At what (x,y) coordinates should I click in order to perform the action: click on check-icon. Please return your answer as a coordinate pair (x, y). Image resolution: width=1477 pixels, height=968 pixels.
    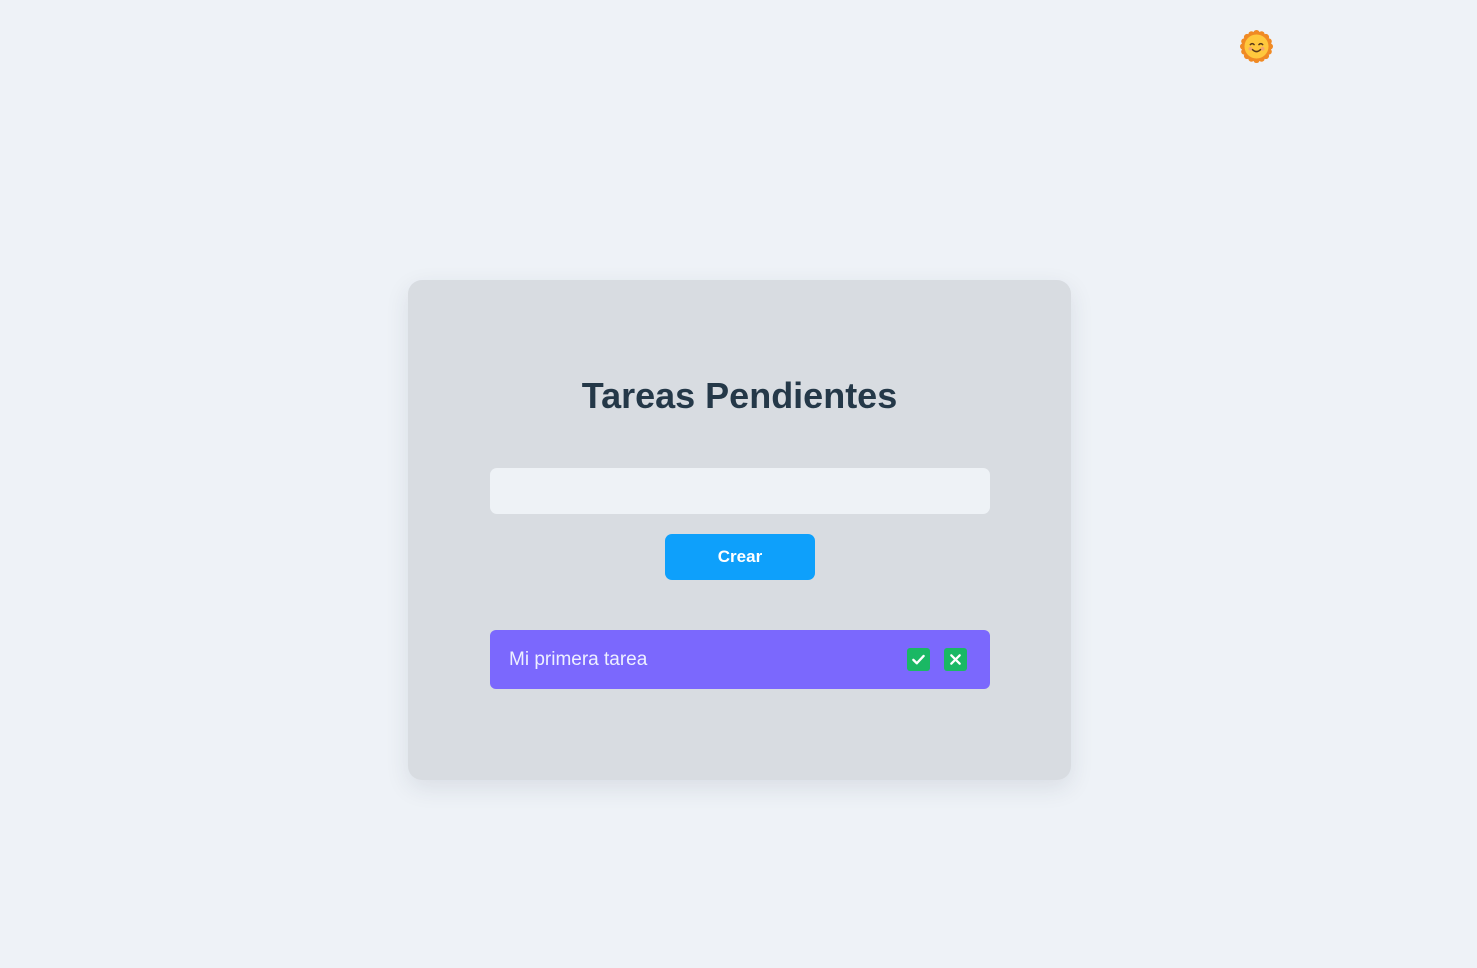
    Looking at the image, I should click on (918, 659).